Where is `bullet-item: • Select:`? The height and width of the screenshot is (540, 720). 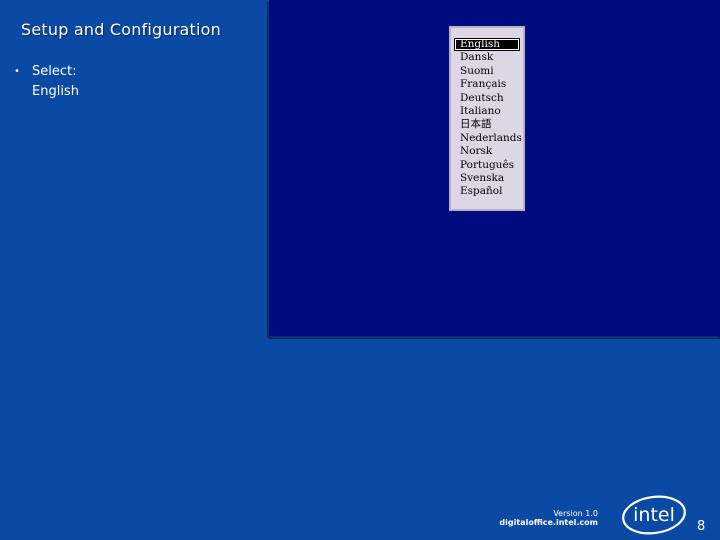 bullet-item: • Select: is located at coordinates (46, 72).